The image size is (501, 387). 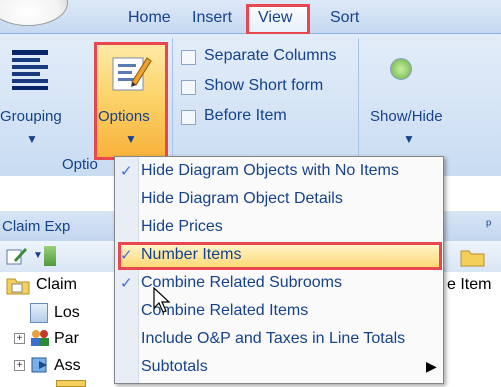 What do you see at coordinates (131, 139) in the screenshot?
I see `options-dropdown-icon: ▼` at bounding box center [131, 139].